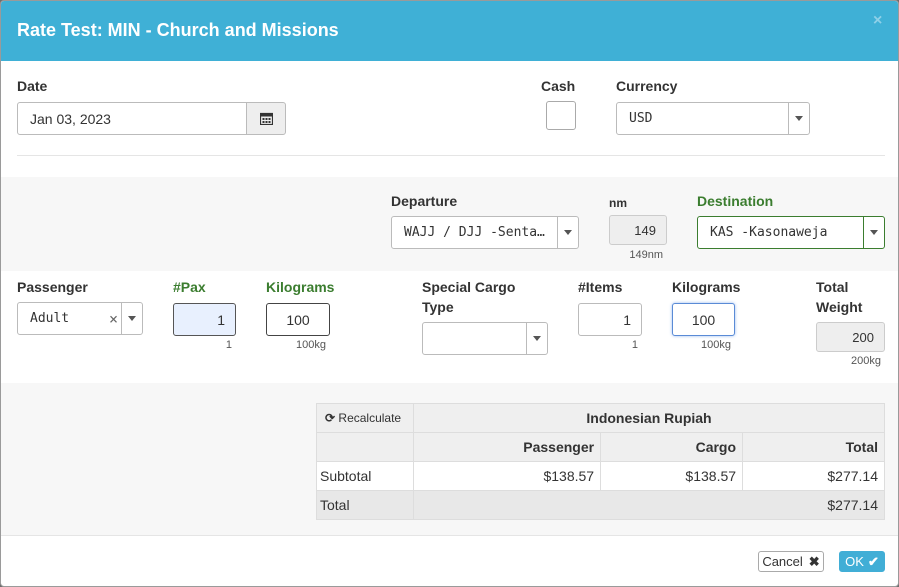 The image size is (899, 587). What do you see at coordinates (558, 86) in the screenshot?
I see `cash-label: Cash` at bounding box center [558, 86].